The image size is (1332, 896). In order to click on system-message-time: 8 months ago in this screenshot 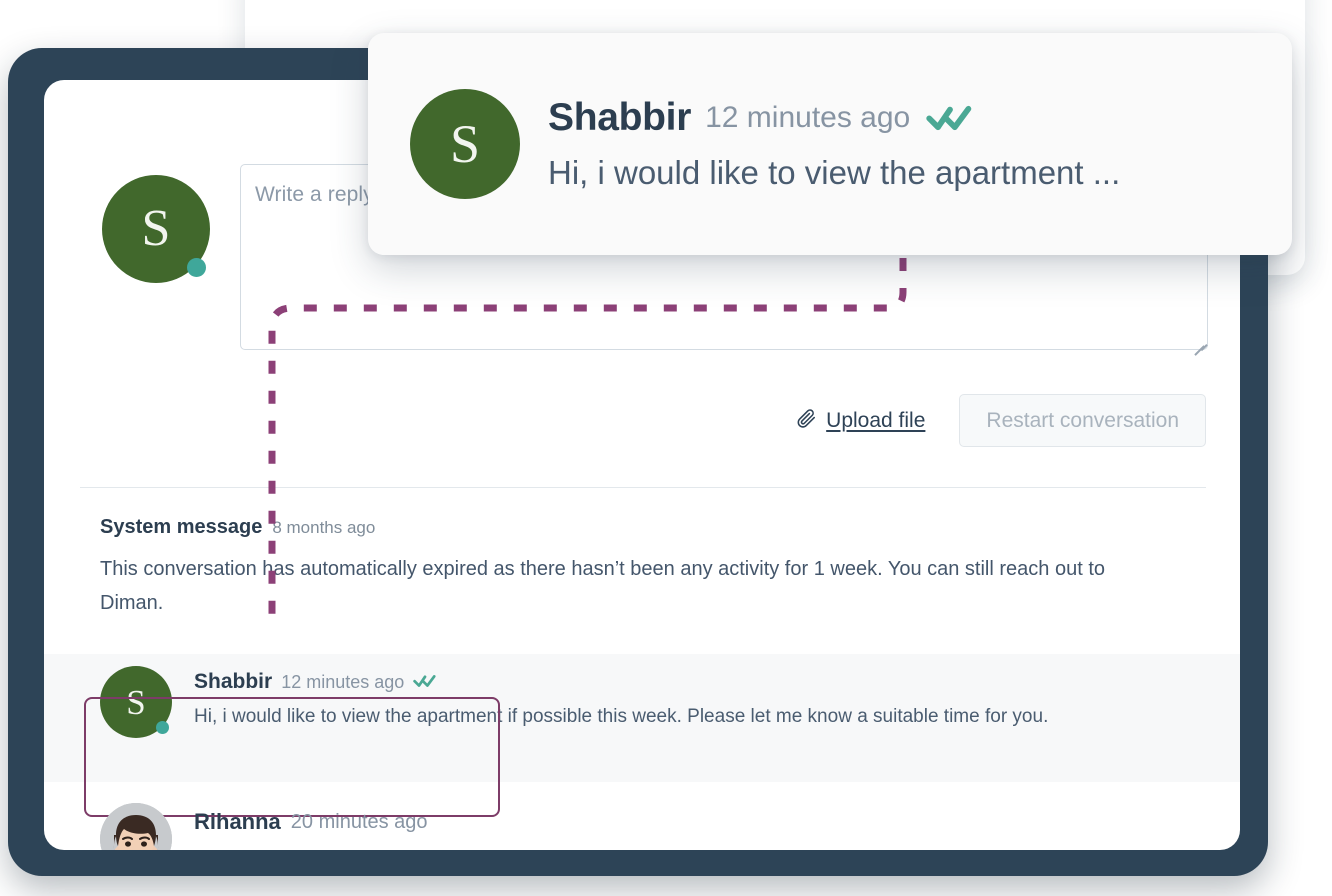, I will do `click(324, 527)`.